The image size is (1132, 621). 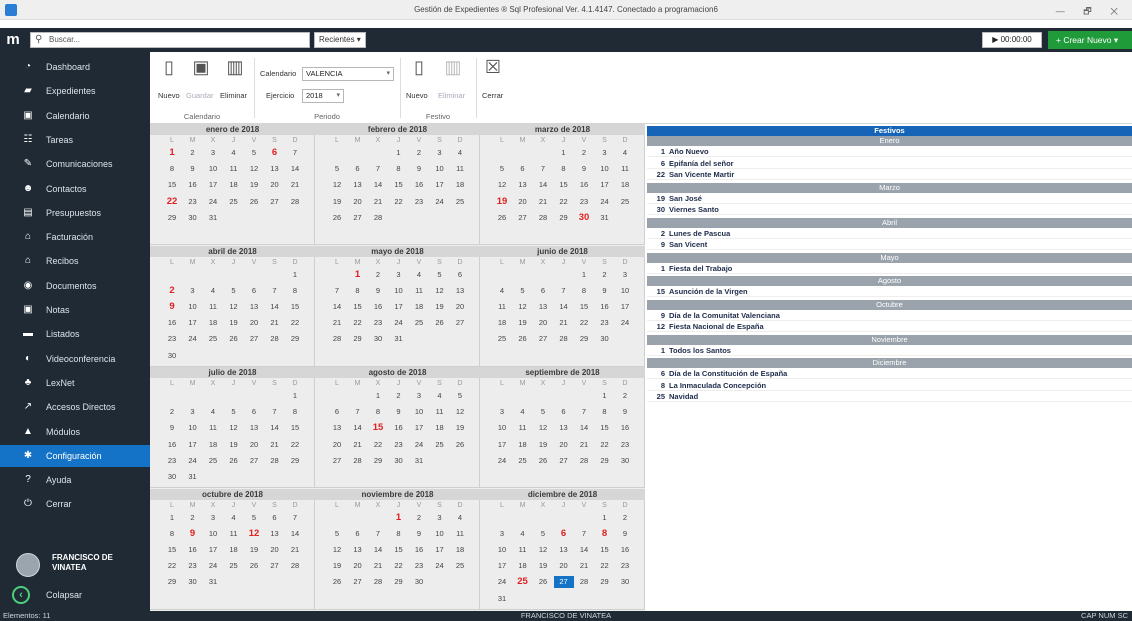 What do you see at coordinates (399, 518) in the screenshot?
I see `holiday-day: 1` at bounding box center [399, 518].